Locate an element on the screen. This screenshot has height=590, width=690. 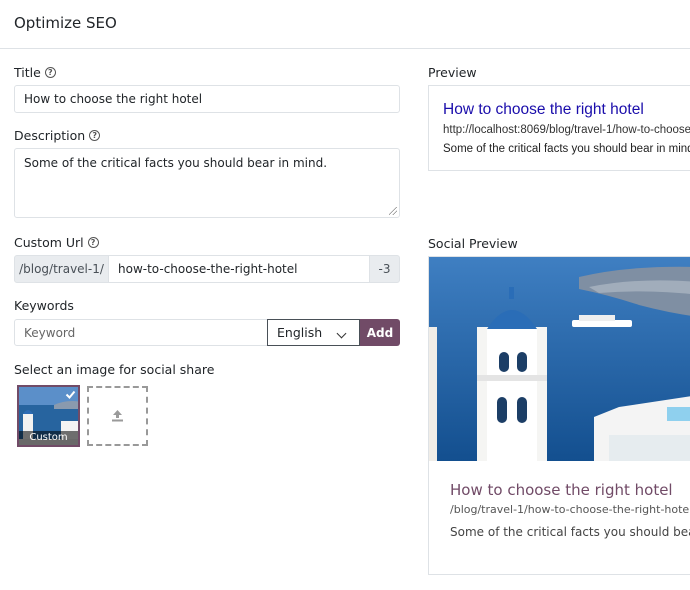
social-preview-title: How to choose the right hotel is located at coordinates (561, 490).